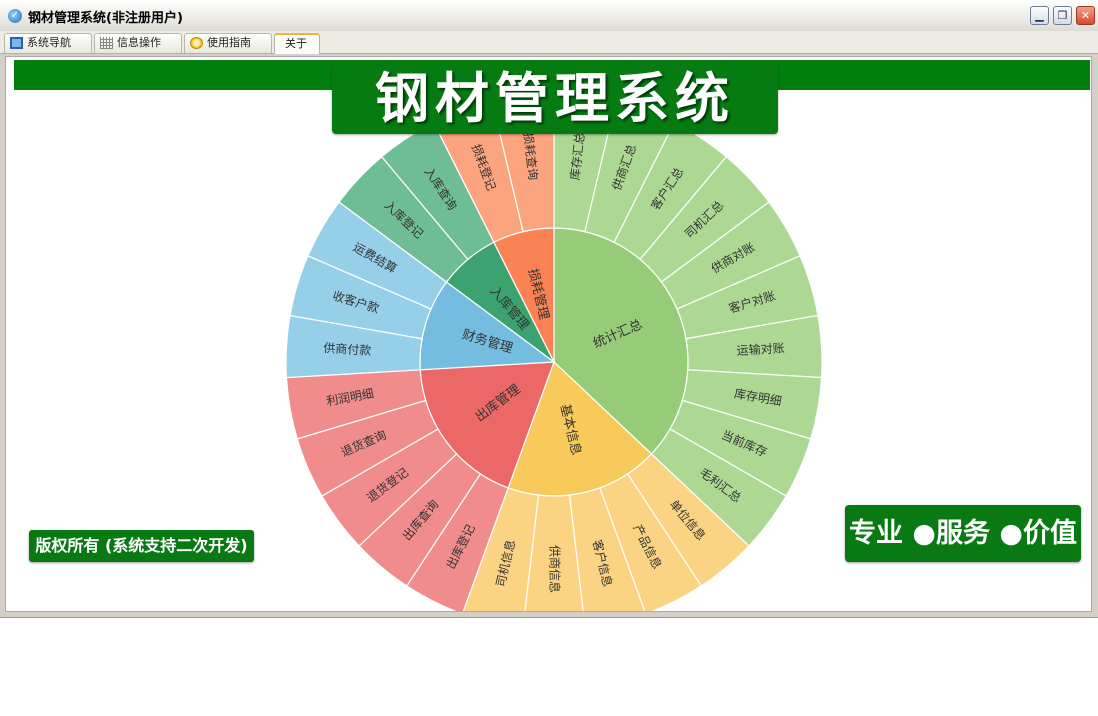  What do you see at coordinates (555, 98) in the screenshot?
I see `system-title-banner: 钢材管理系统` at bounding box center [555, 98].